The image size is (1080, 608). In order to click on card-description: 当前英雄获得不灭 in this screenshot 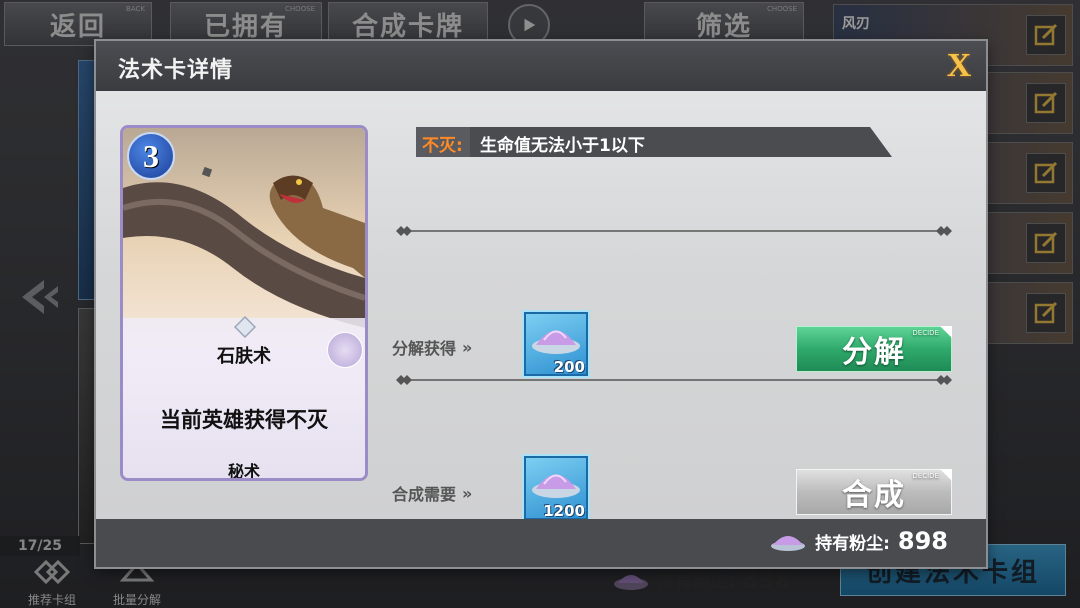, I will do `click(244, 420)`.